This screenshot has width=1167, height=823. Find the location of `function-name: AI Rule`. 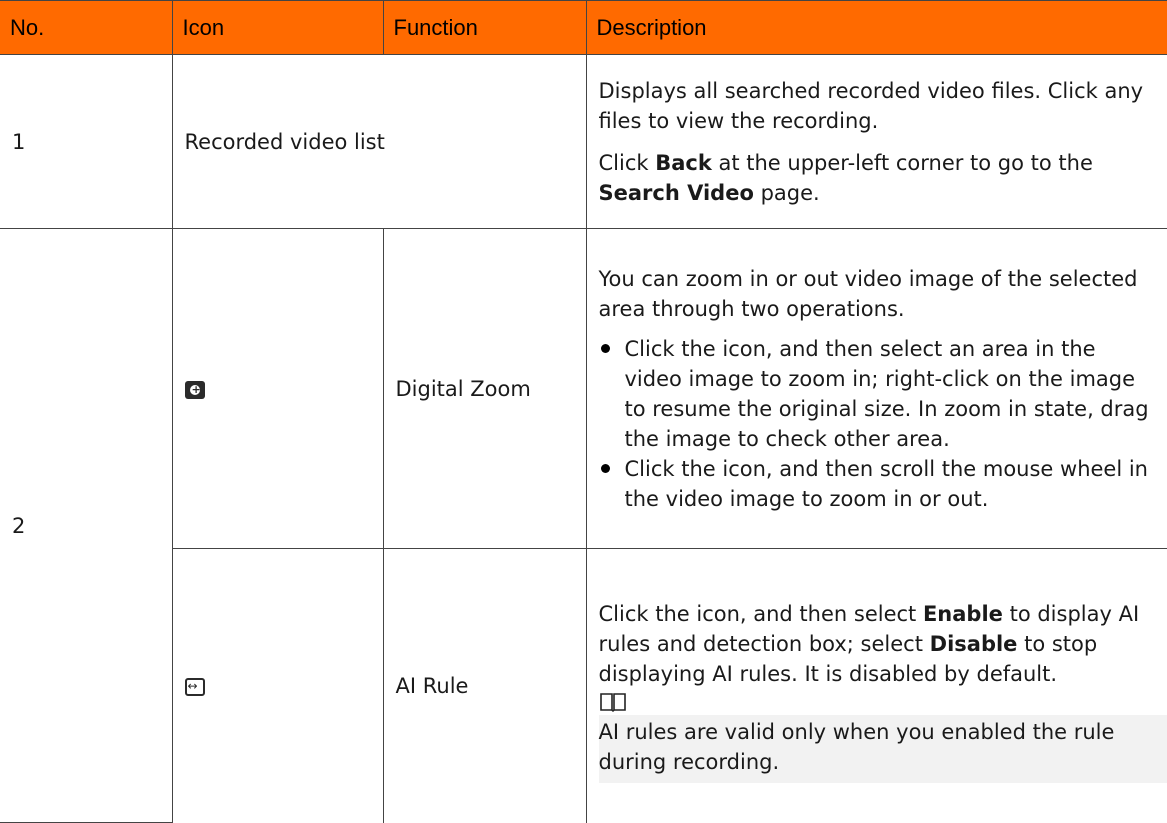

function-name: AI Rule is located at coordinates (484, 686).